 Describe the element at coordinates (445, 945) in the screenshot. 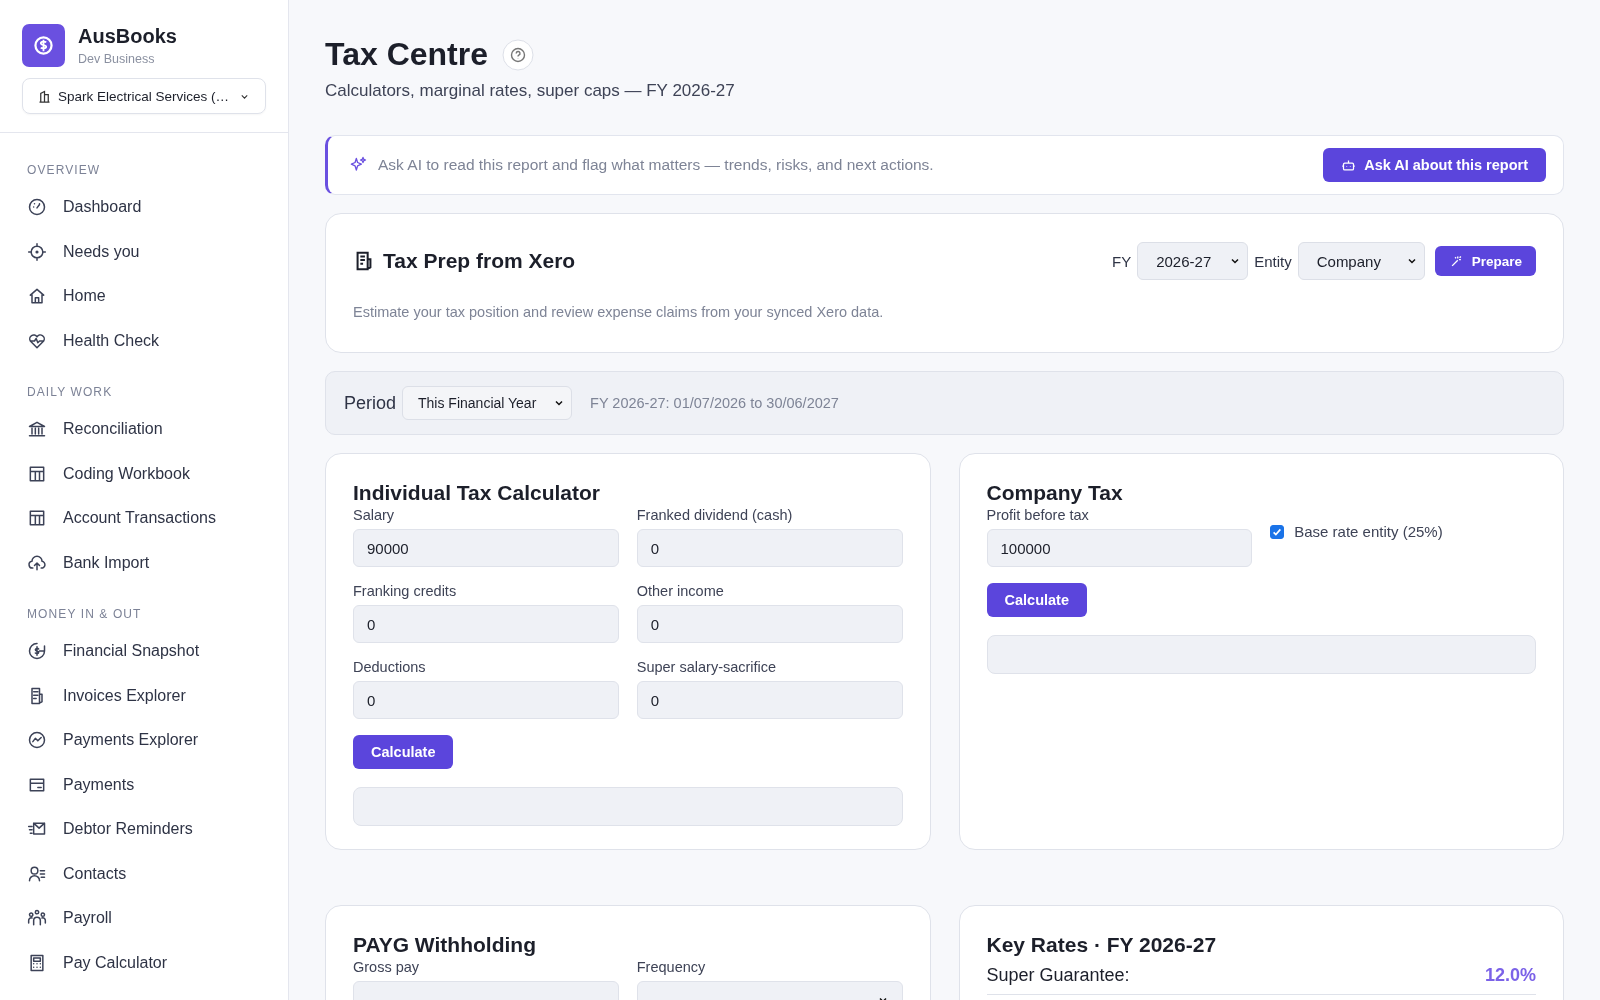

I see `card-title: PAYG Withholding` at that location.